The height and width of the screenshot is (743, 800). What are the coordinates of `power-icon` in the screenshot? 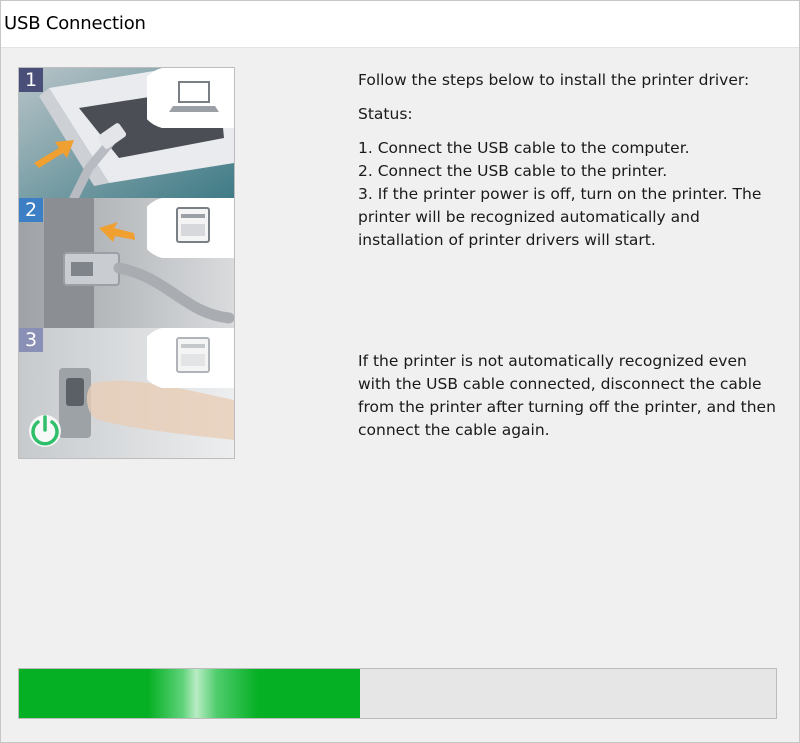 It's located at (45, 430).